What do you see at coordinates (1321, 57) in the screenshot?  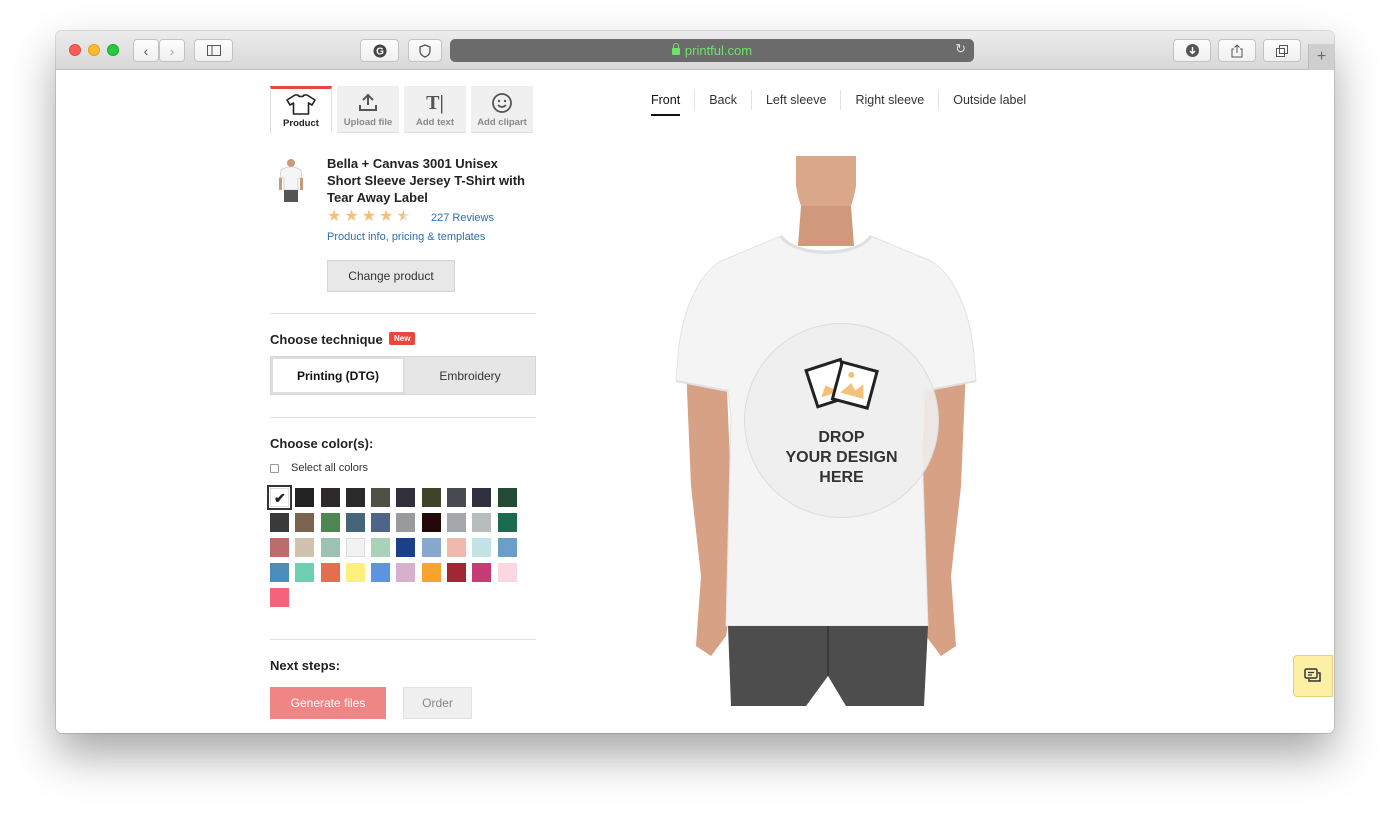 I see `new-tab-button: +` at bounding box center [1321, 57].